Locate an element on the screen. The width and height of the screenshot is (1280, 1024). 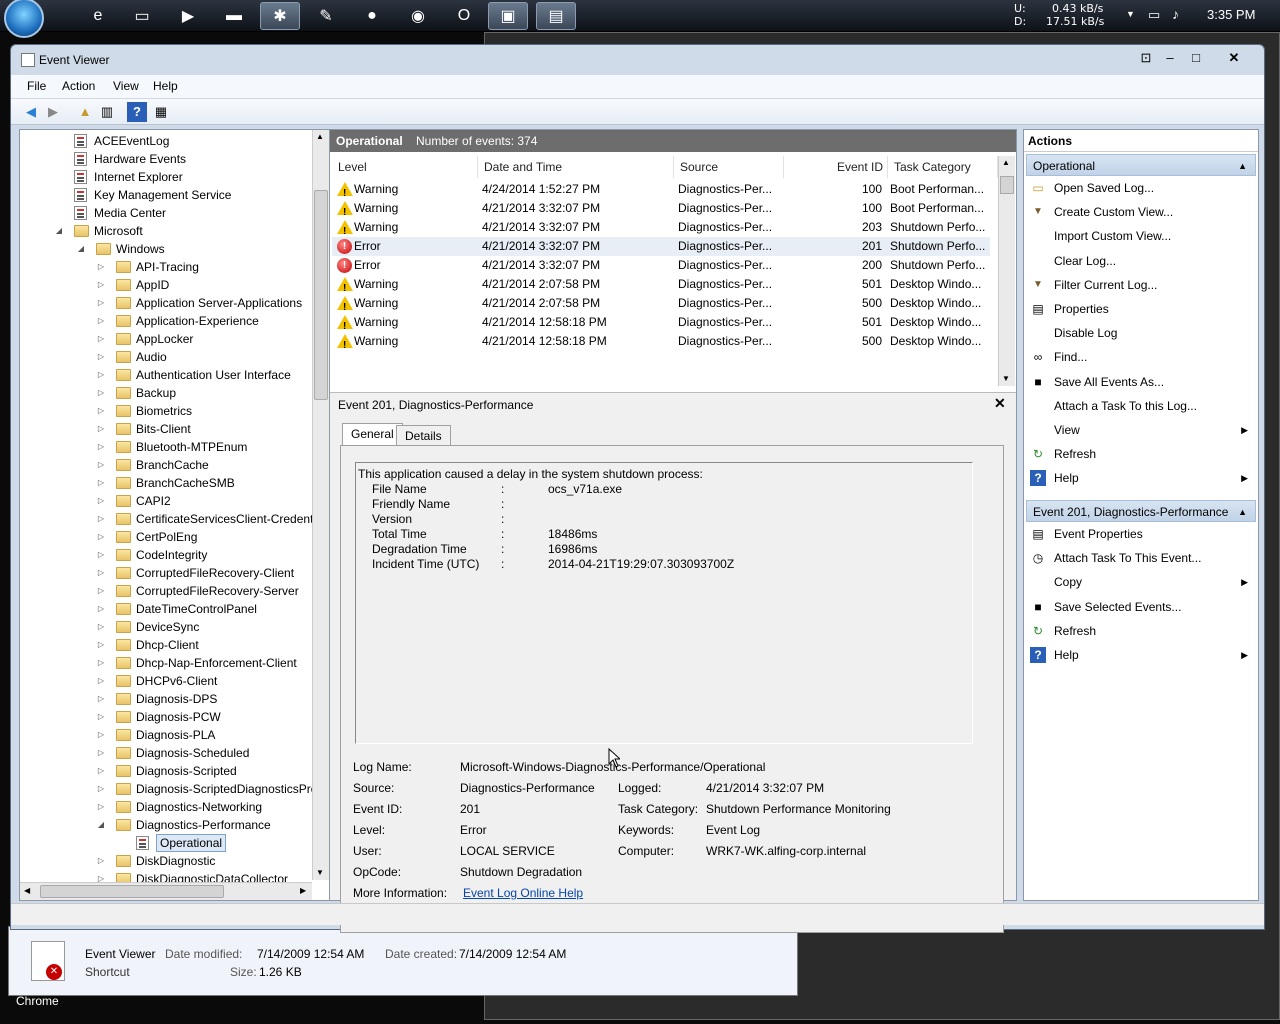
action-event-properties: ▤ Event Properties is located at coordinates (1140, 534).